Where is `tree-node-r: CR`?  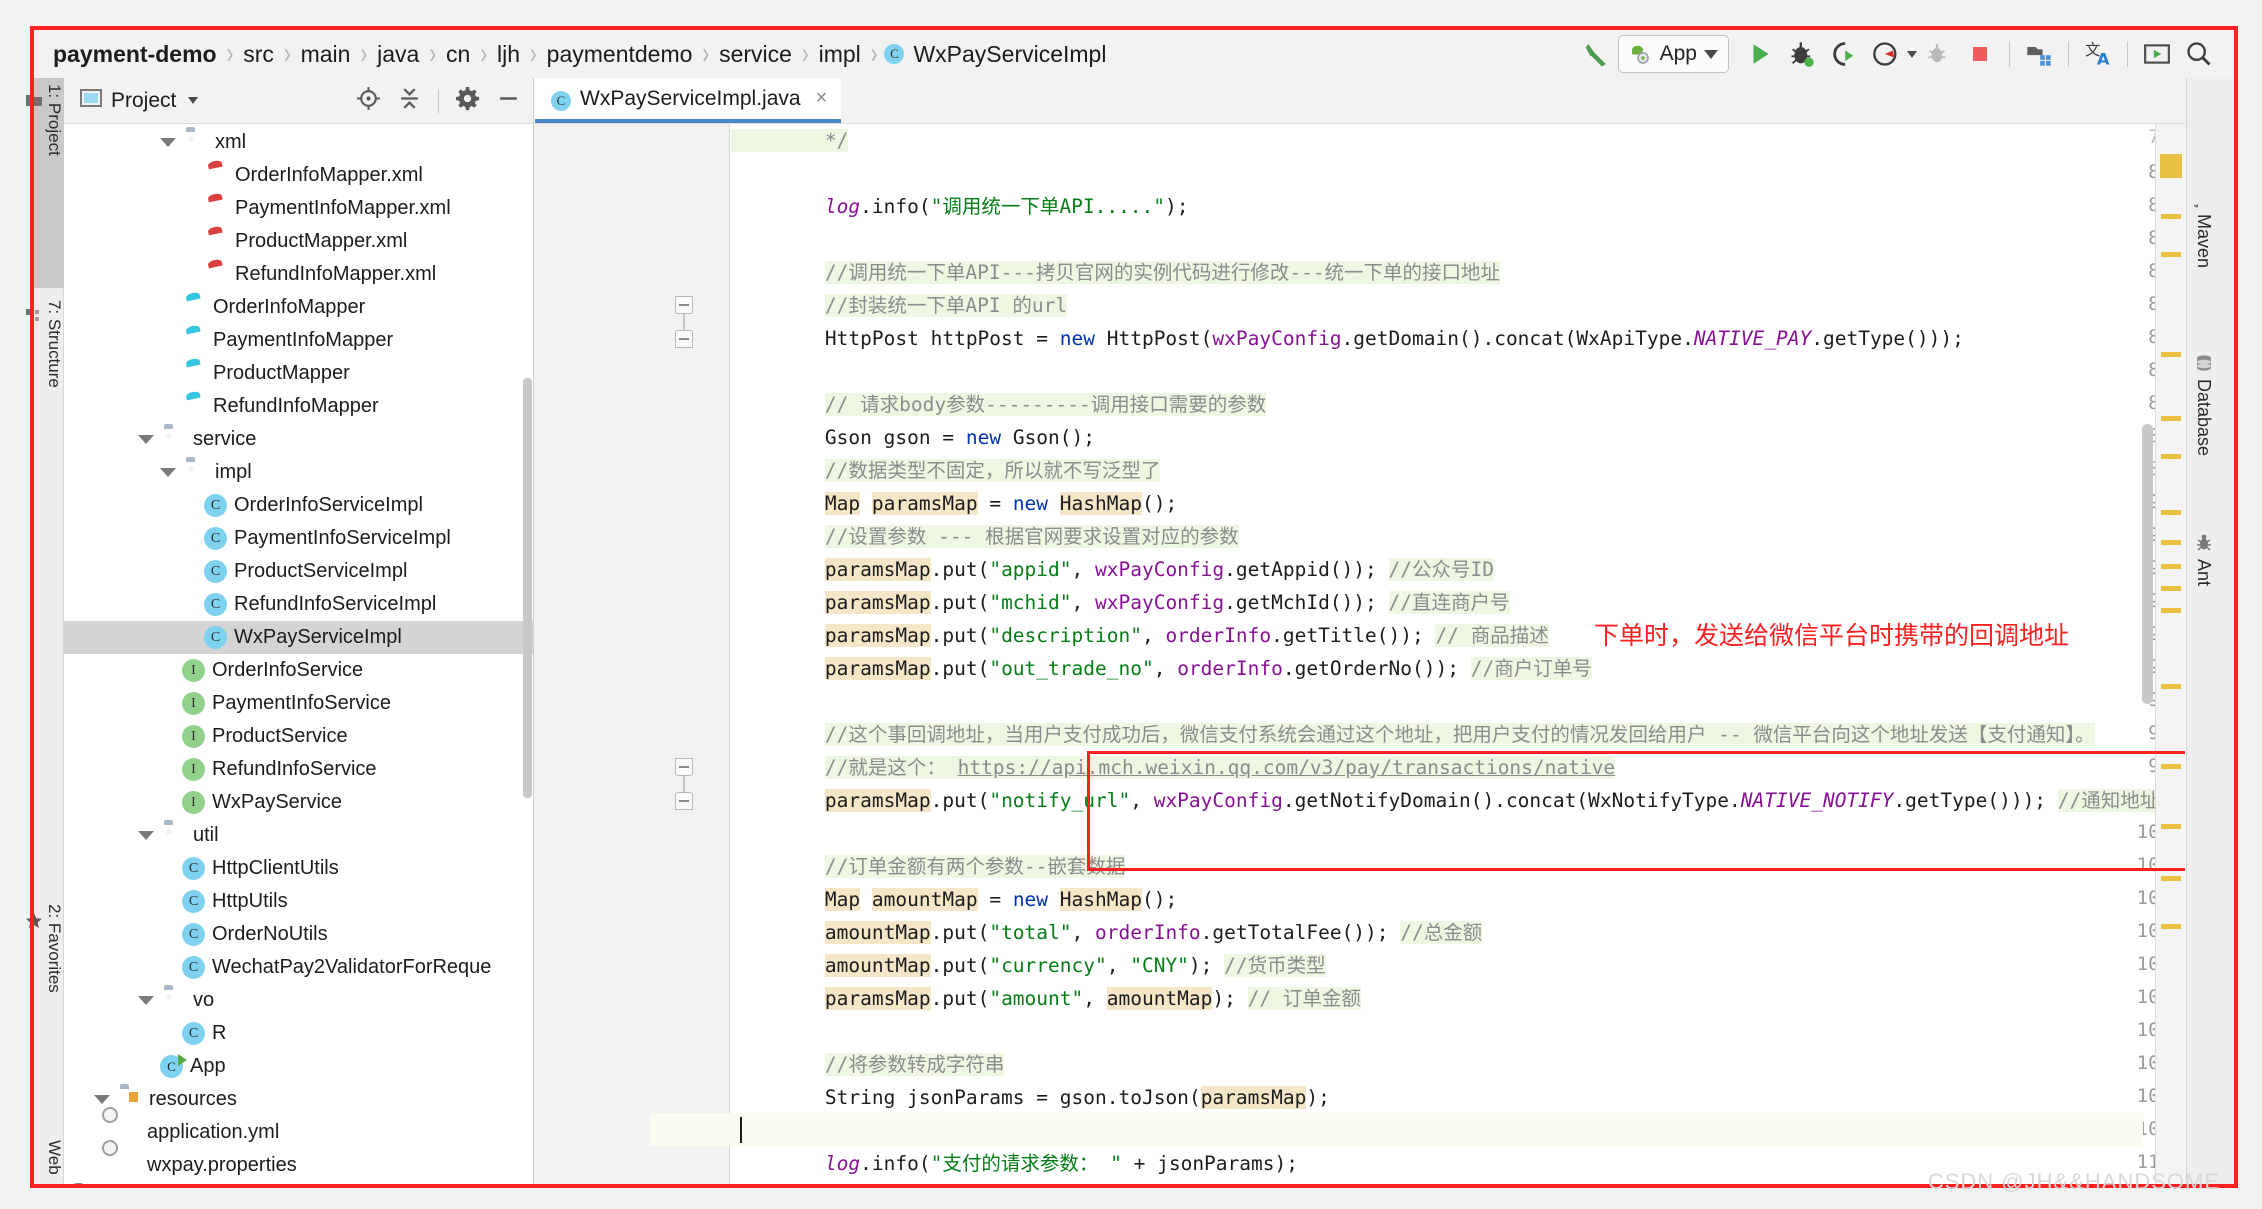 tree-node-r: CR is located at coordinates (298, 1033).